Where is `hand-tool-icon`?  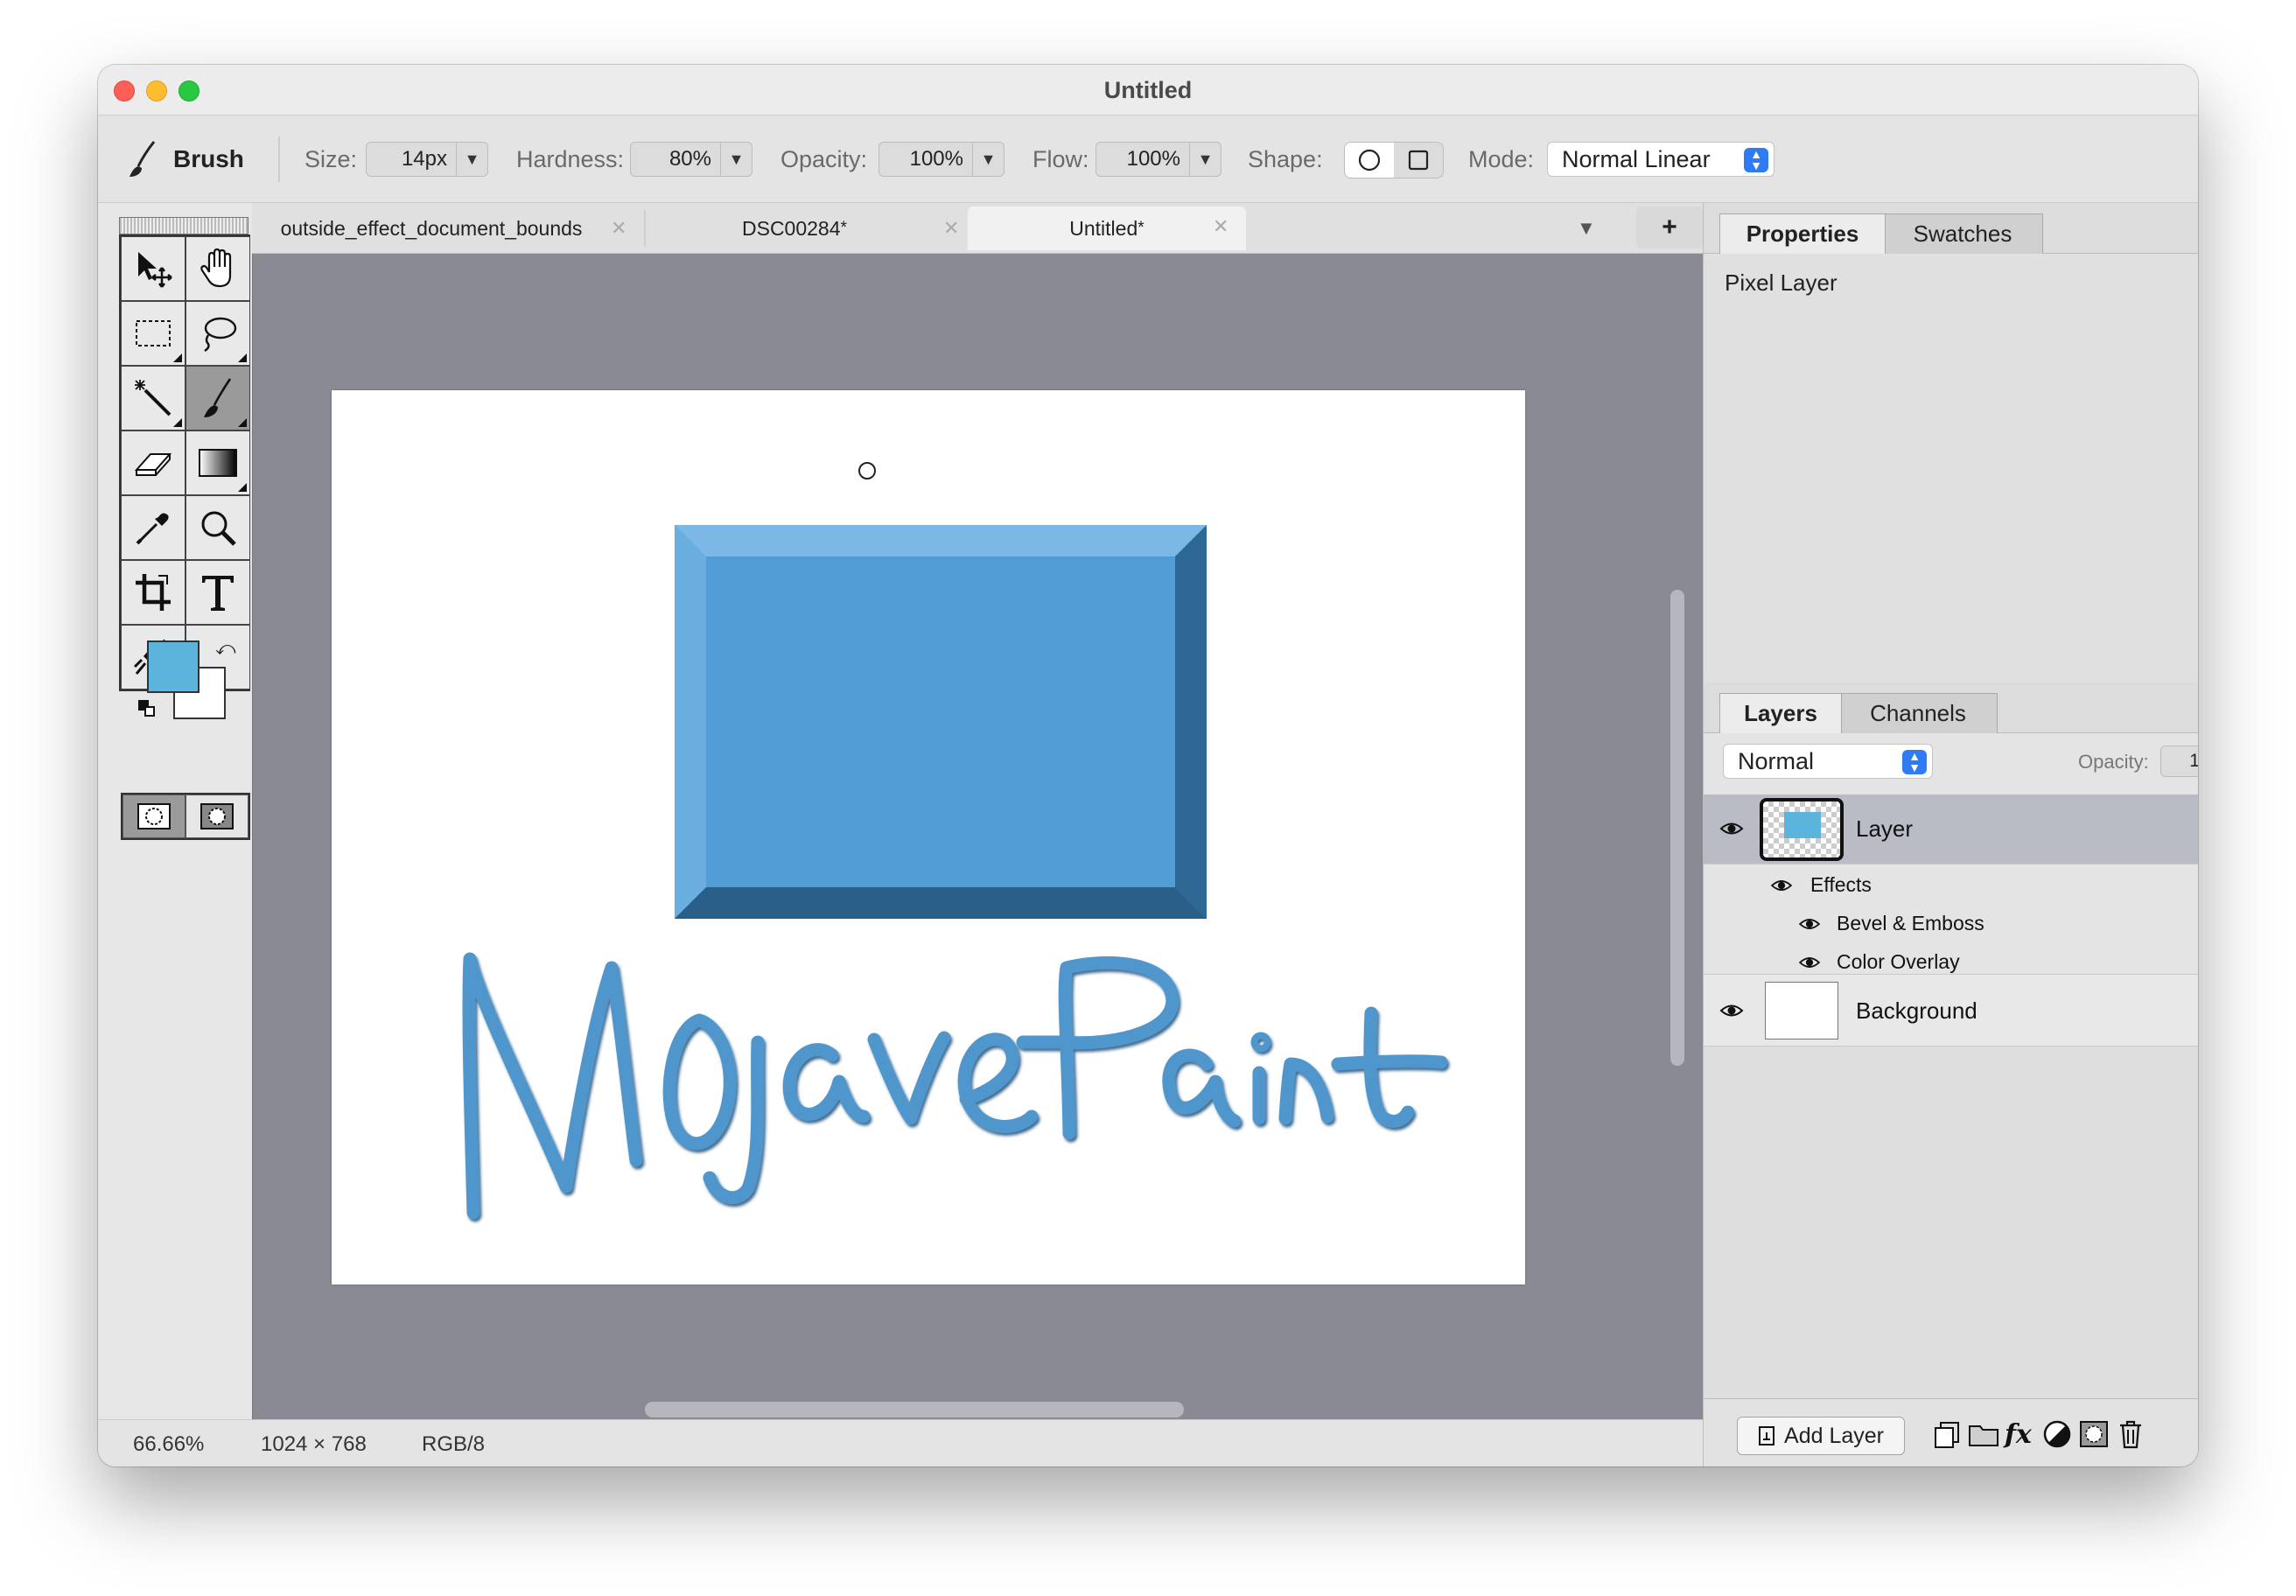
hand-tool-icon is located at coordinates (216, 268).